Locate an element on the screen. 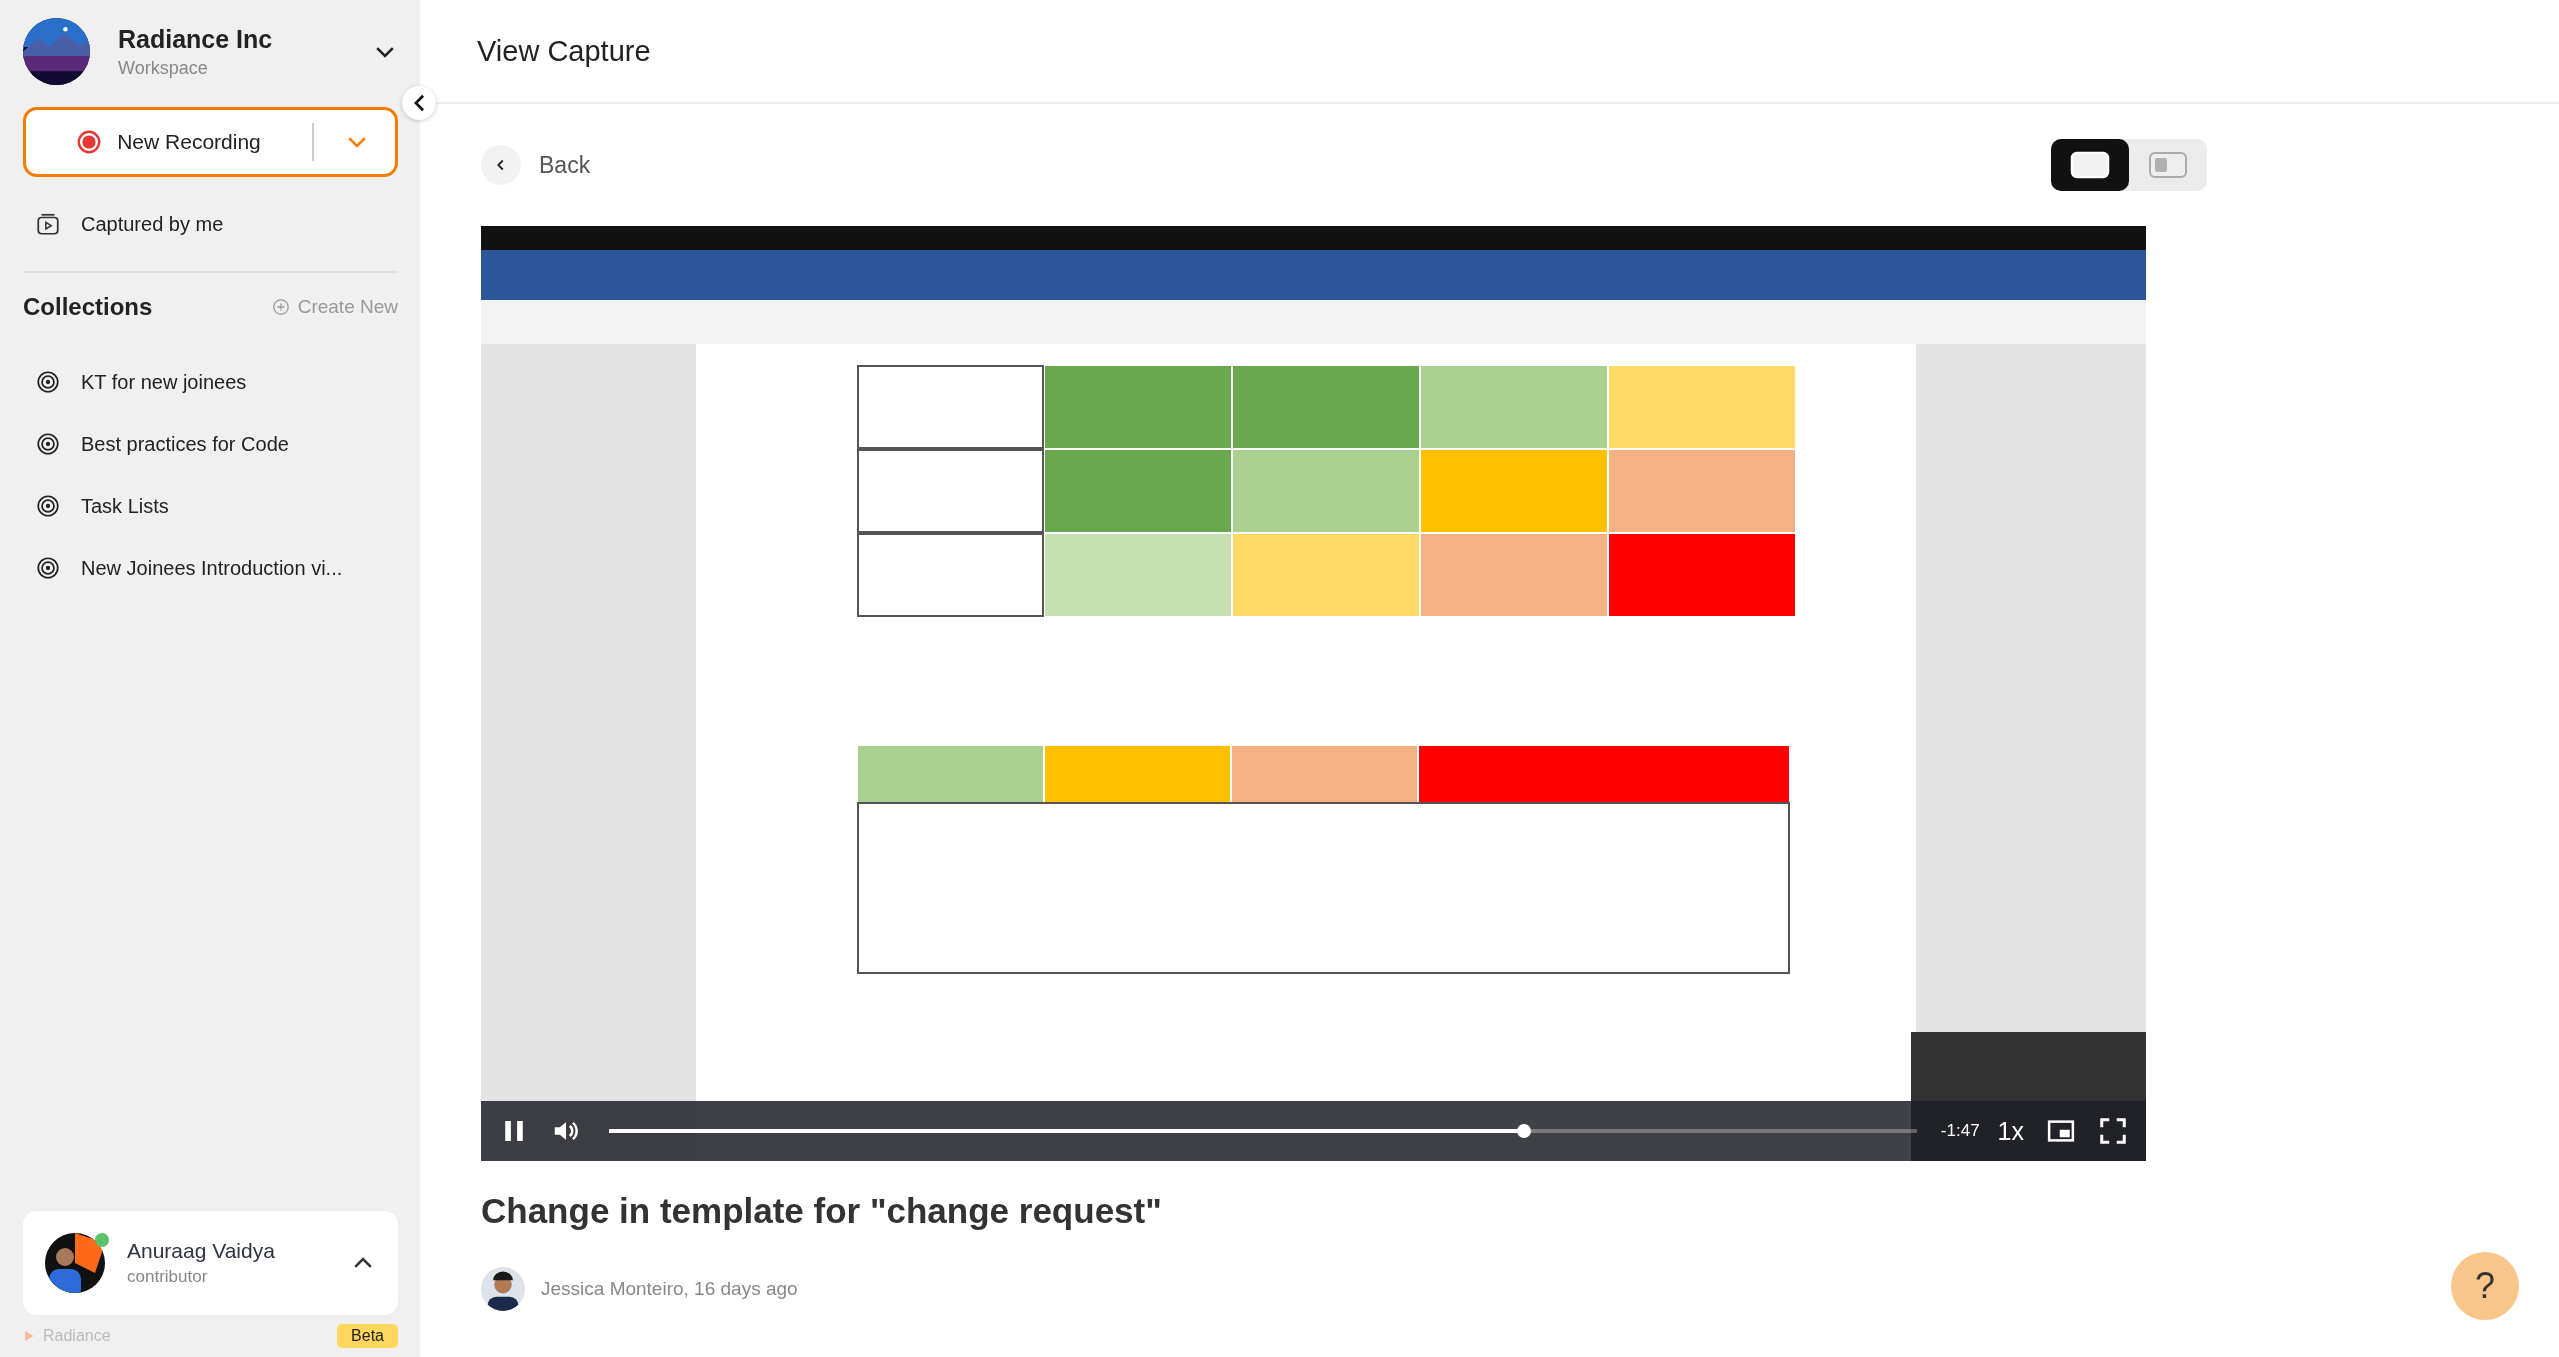 This screenshot has width=2559, height=1357. collections-heading: Collections is located at coordinates (88, 307).